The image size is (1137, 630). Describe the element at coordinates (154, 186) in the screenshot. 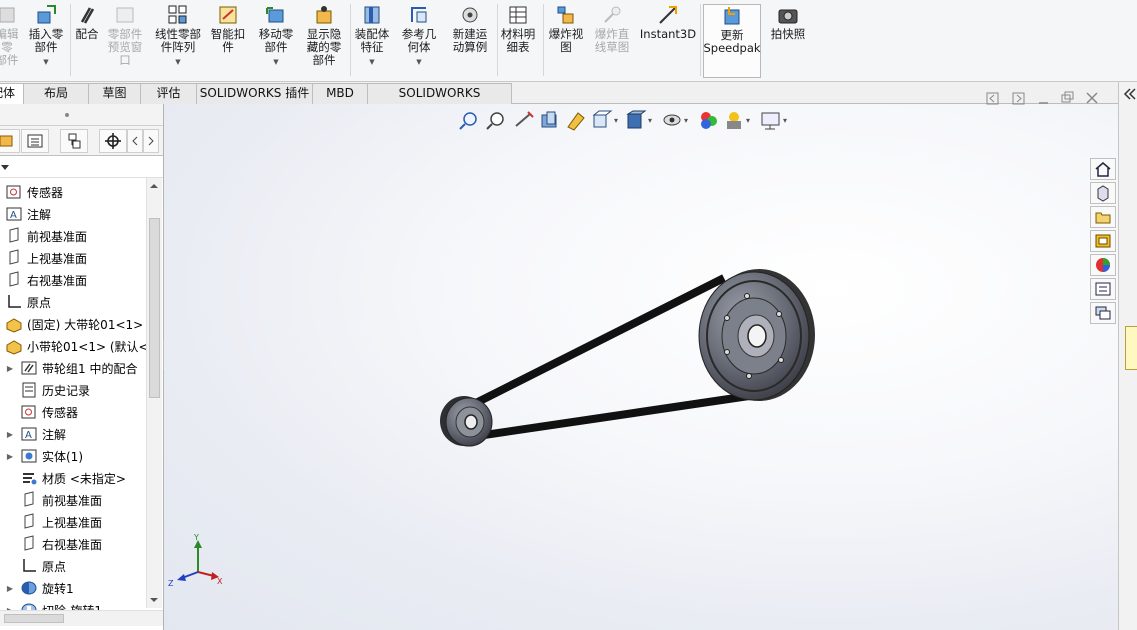

I see `scroll-up-icon` at that location.